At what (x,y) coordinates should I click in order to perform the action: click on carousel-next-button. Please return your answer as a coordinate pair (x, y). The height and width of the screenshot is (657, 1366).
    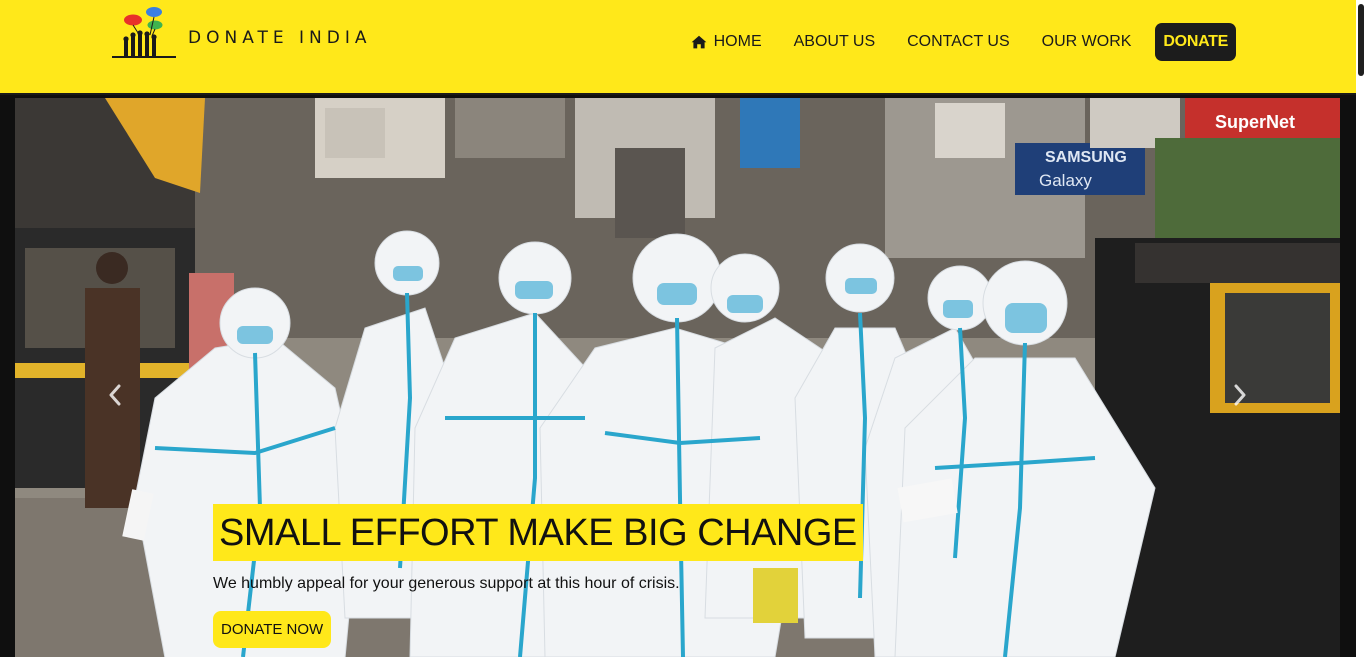
    Looking at the image, I should click on (1240, 395).